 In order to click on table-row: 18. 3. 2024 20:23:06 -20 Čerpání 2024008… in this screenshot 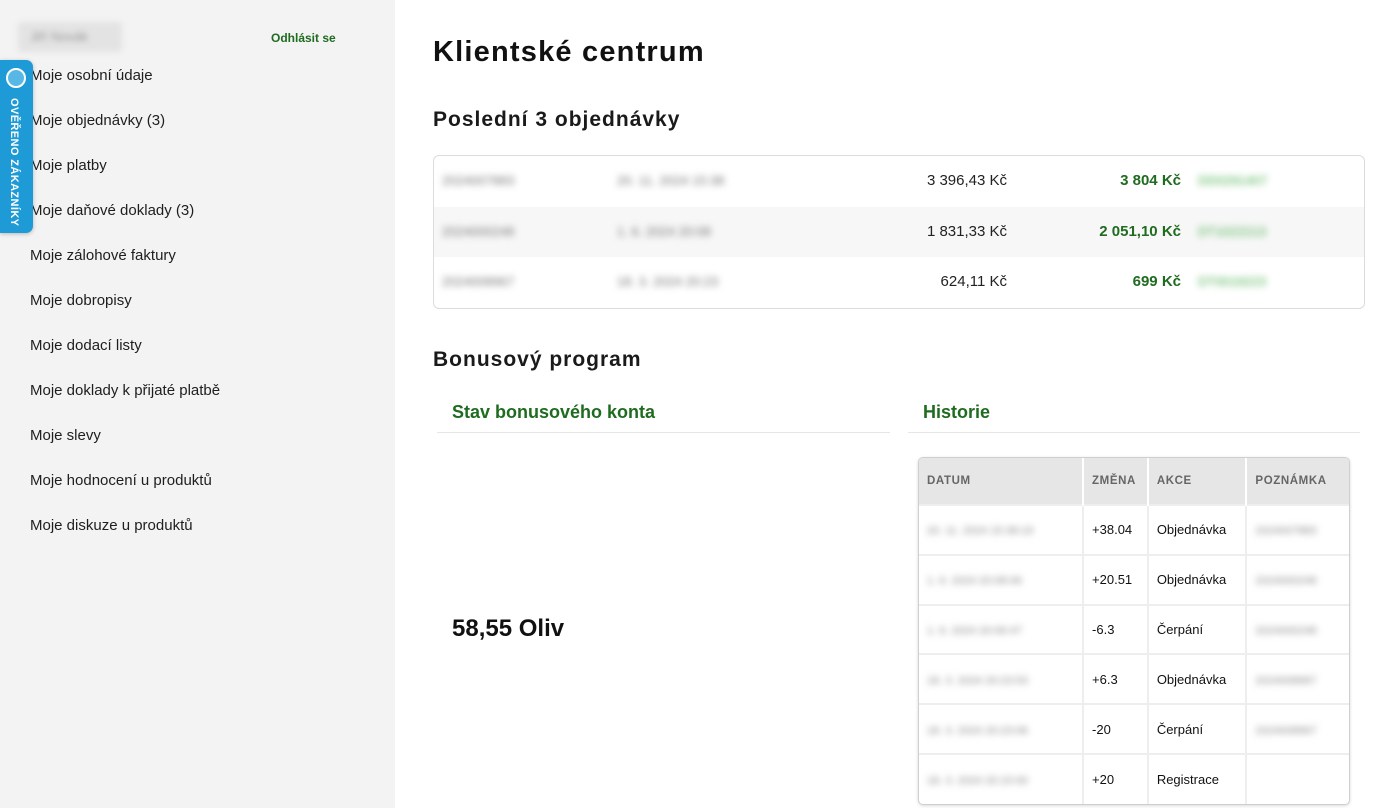, I will do `click(1134, 728)`.